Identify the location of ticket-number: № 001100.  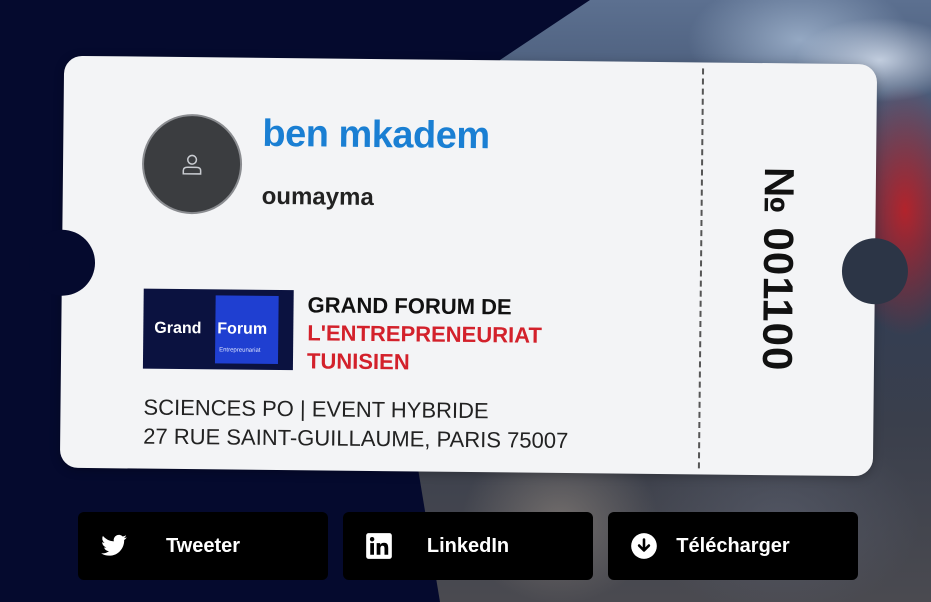
(778, 269).